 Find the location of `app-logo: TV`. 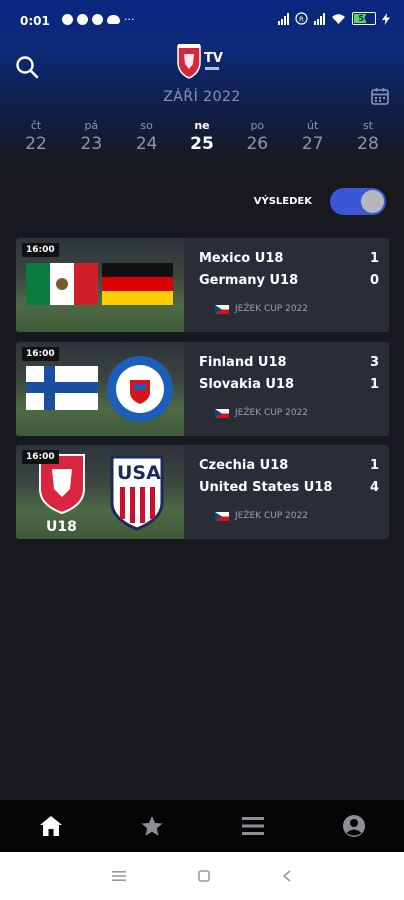

app-logo: TV is located at coordinates (202, 62).